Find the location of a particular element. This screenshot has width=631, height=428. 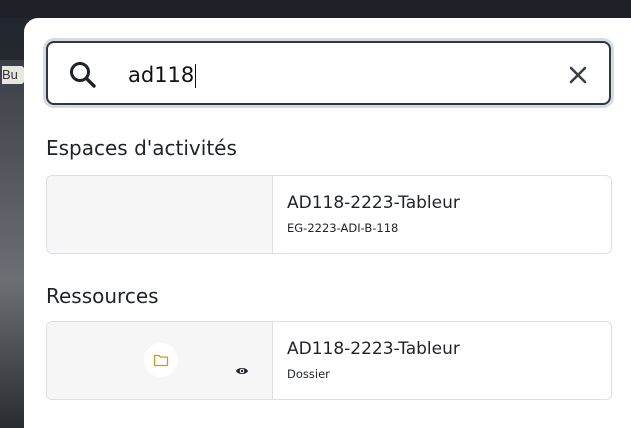

folder-icon is located at coordinates (161, 360).